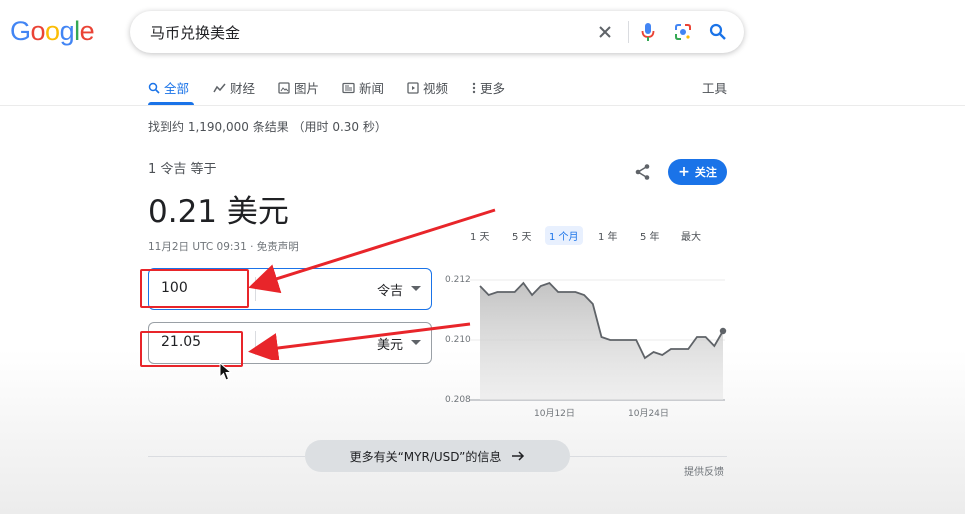  Describe the element at coordinates (705, 172) in the screenshot. I see `follow-label: 关注` at that location.